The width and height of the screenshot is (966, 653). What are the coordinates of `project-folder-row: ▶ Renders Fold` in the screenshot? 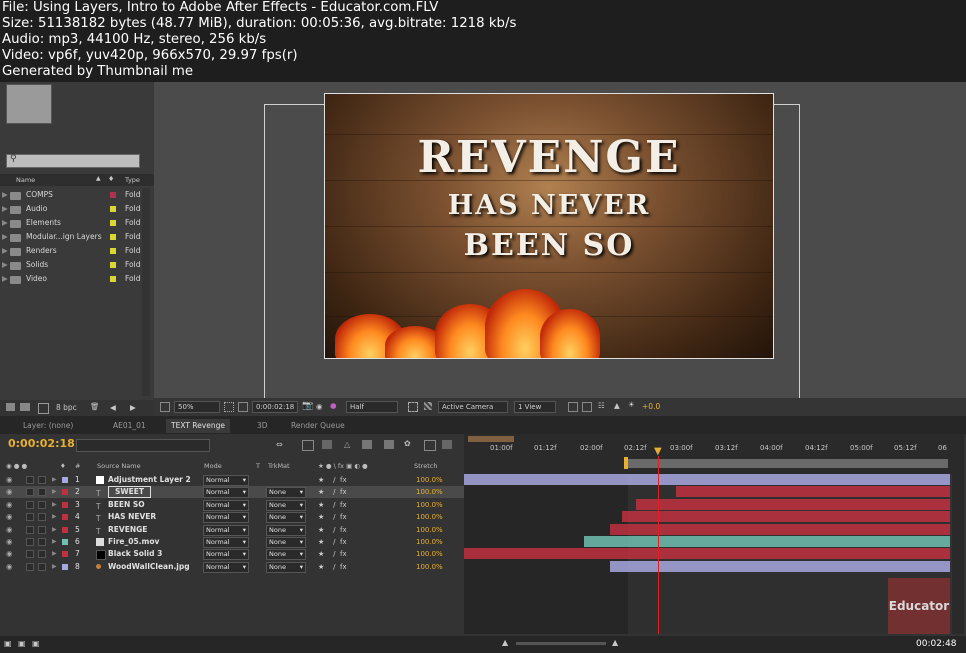 It's located at (75, 251).